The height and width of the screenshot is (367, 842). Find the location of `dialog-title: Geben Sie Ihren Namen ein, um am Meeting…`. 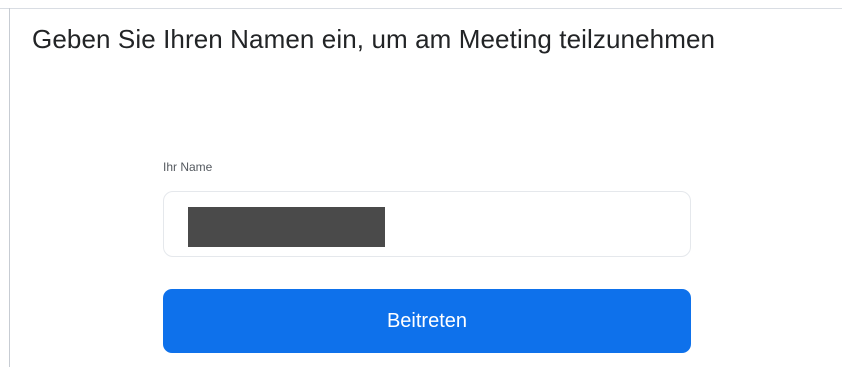

dialog-title: Geben Sie Ihren Namen ein, um am Meeting… is located at coordinates (374, 39).